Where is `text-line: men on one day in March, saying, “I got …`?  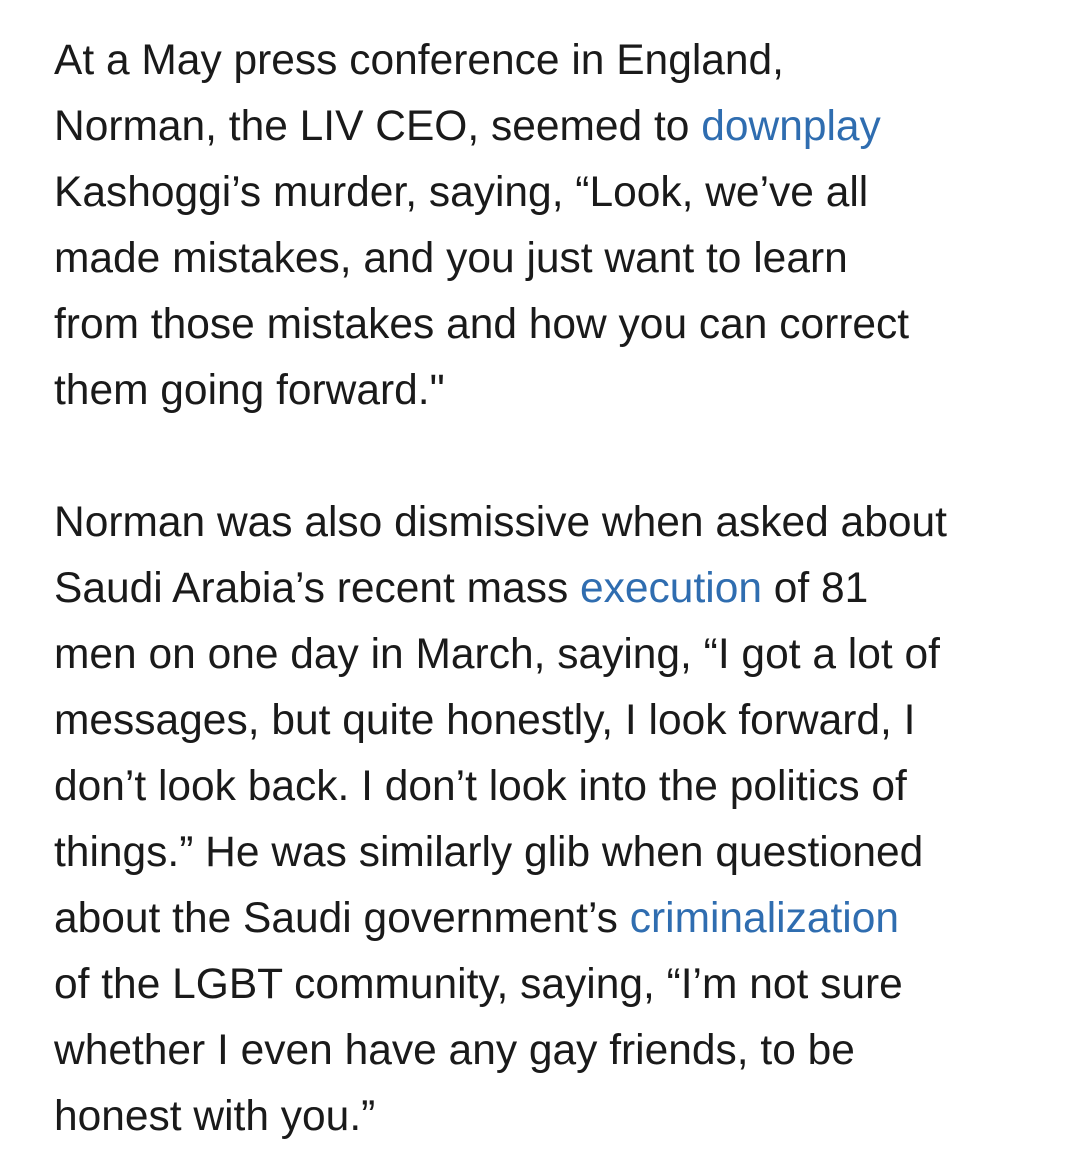 text-line: men on one day in March, saying, “I got … is located at coordinates (554, 655).